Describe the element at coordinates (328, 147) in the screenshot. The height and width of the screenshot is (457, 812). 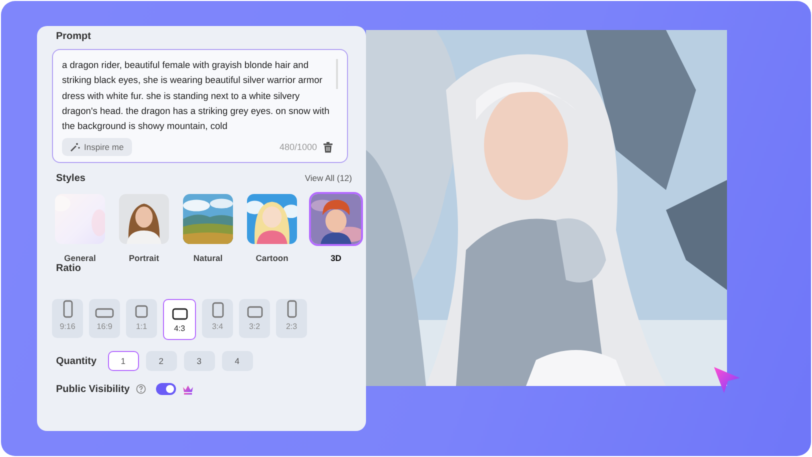
I see `trash-icon` at that location.